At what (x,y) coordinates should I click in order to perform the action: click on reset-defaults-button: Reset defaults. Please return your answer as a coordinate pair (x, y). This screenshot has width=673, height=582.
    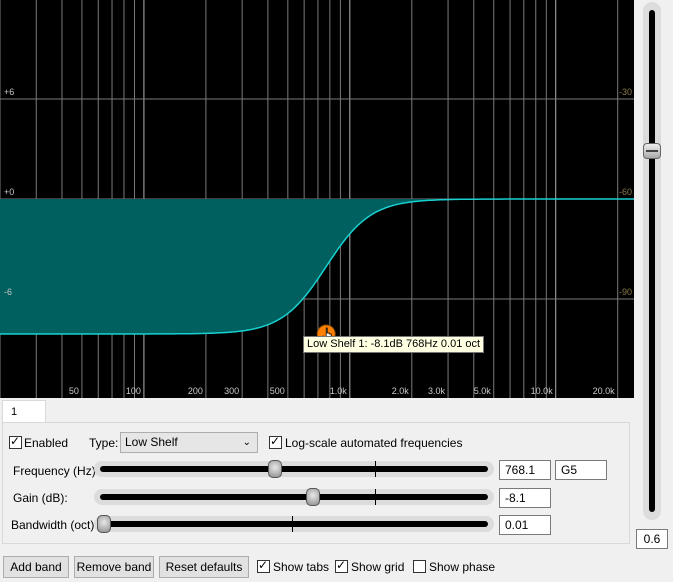
    Looking at the image, I should click on (204, 567).